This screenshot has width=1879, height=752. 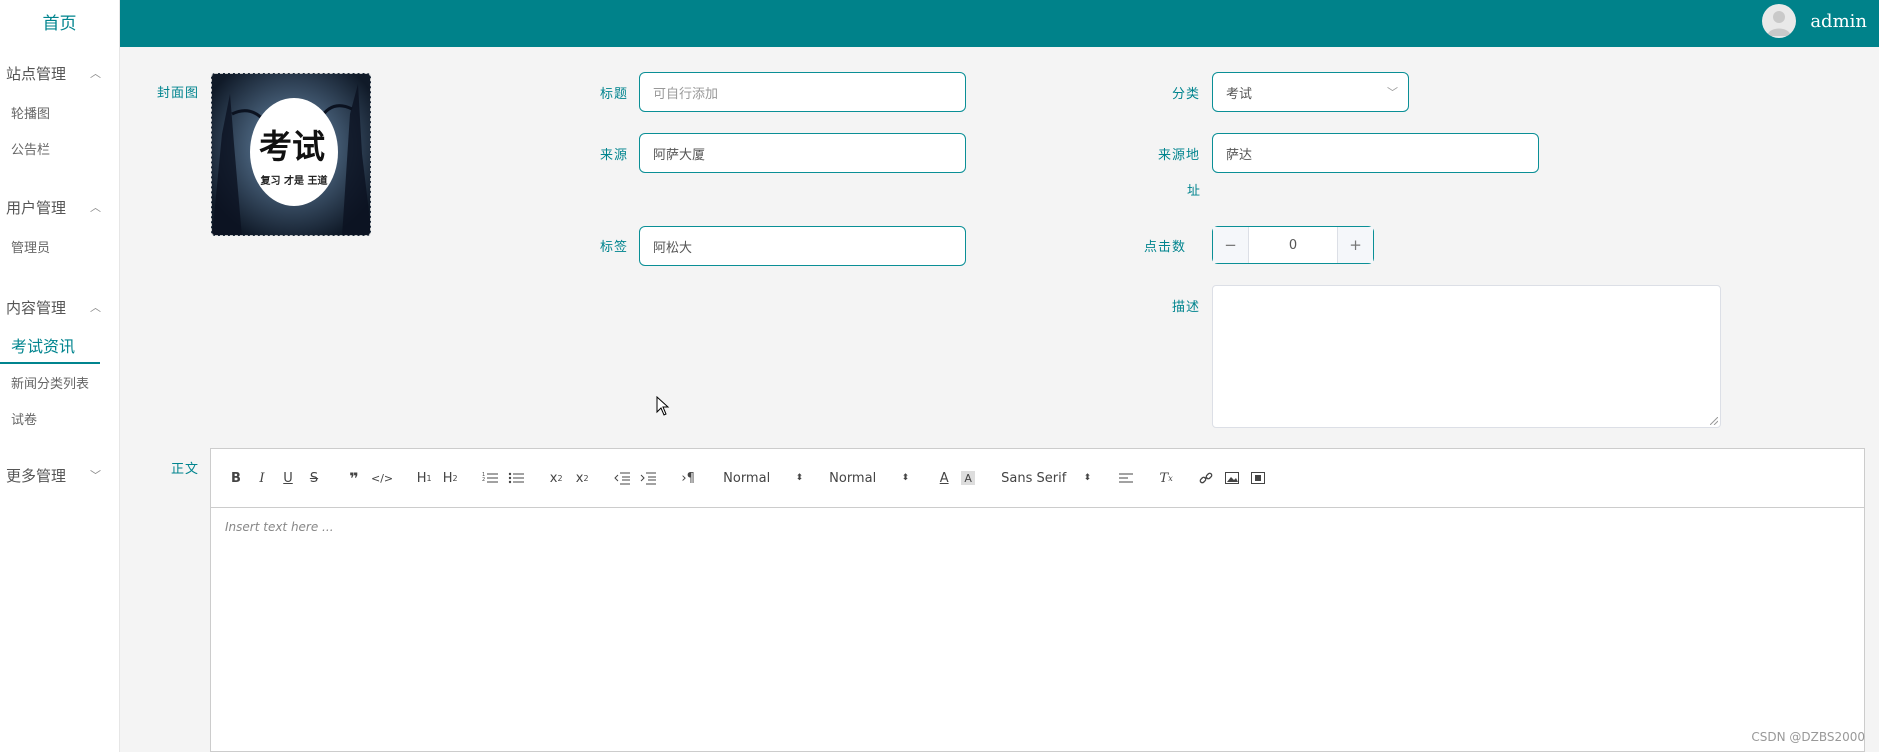 What do you see at coordinates (354, 478) in the screenshot?
I see `blockquote-icon: ❞` at bounding box center [354, 478].